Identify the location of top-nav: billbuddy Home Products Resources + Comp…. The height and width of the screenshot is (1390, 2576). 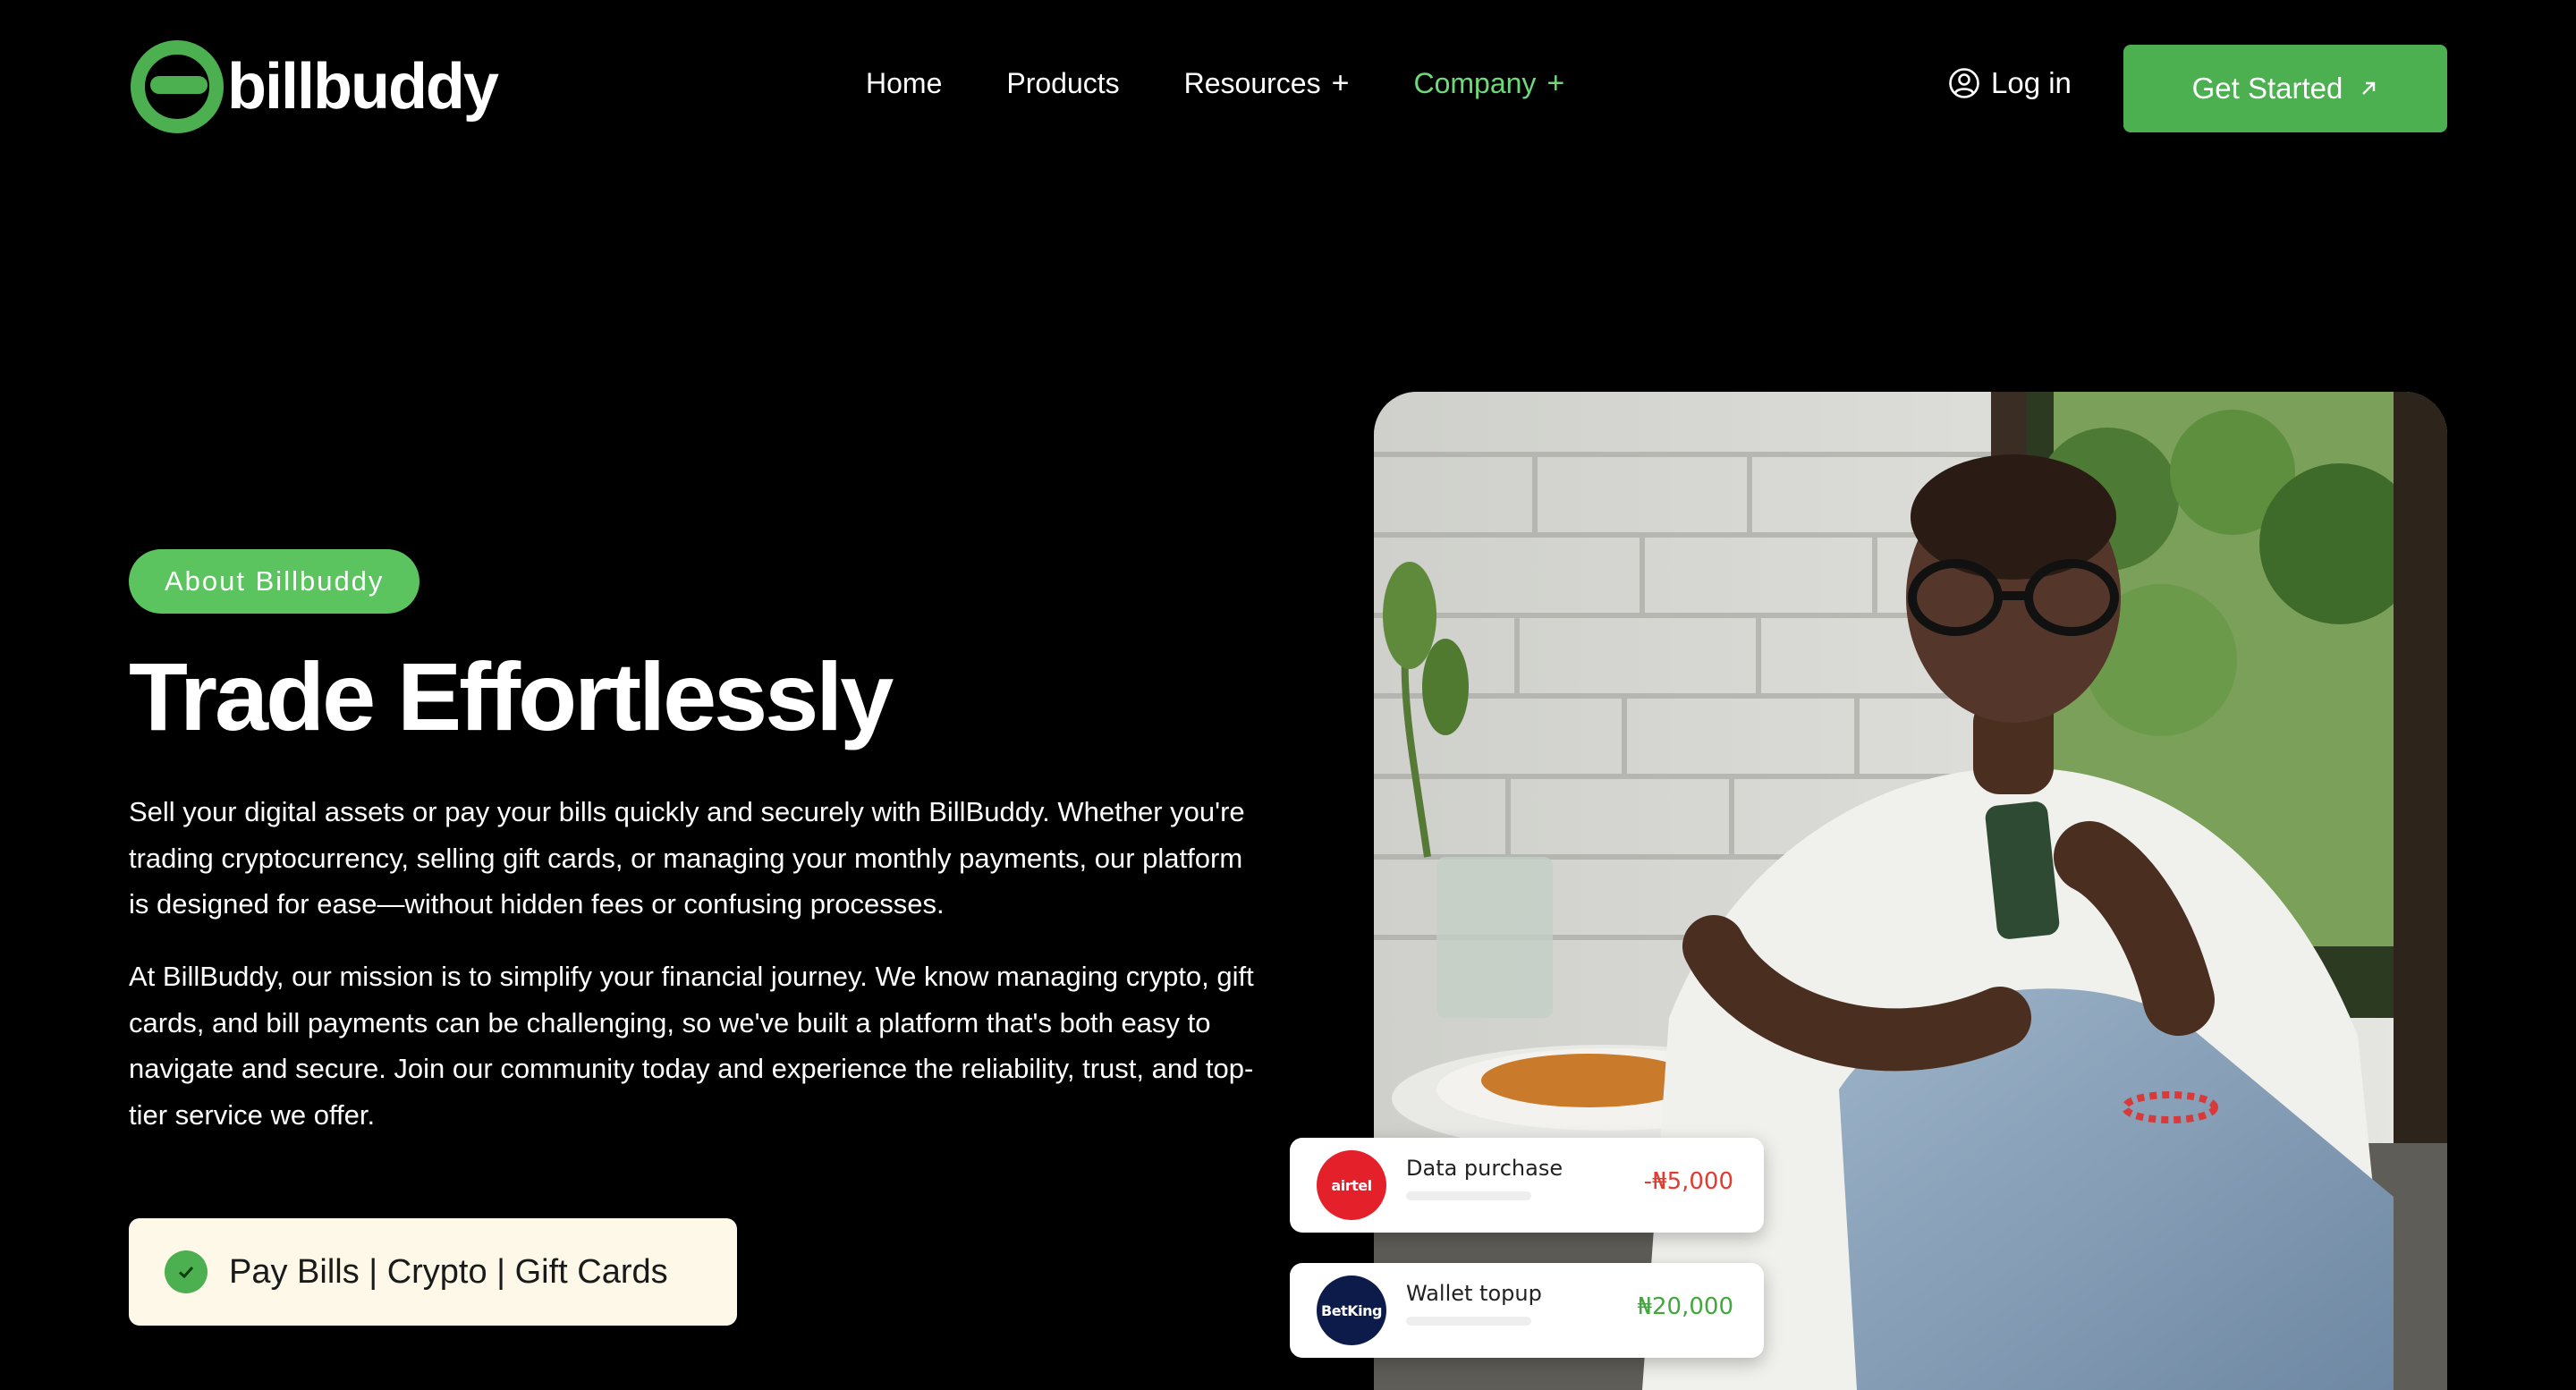
(1288, 87).